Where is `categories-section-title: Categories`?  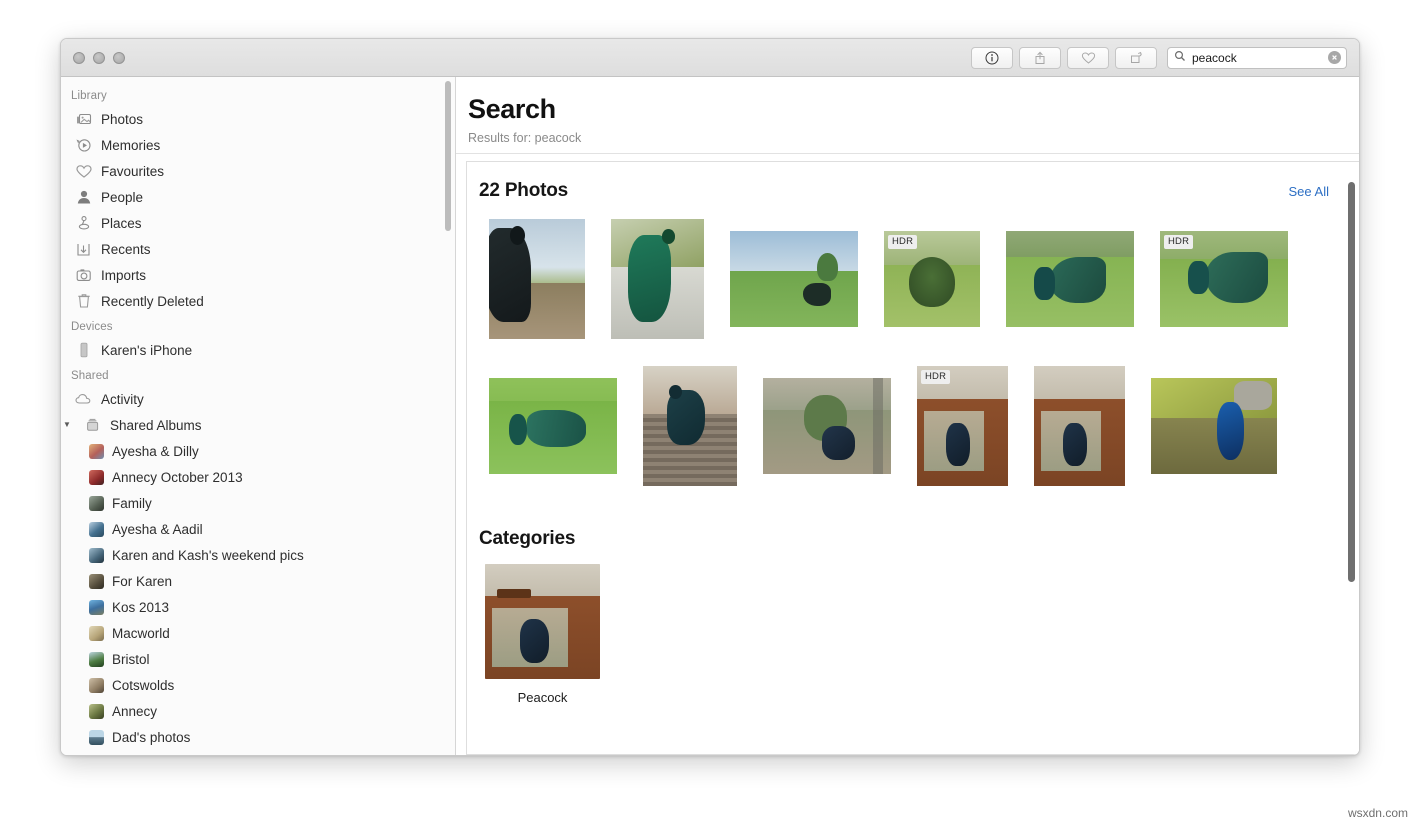
categories-section-title: Categories is located at coordinates (527, 538).